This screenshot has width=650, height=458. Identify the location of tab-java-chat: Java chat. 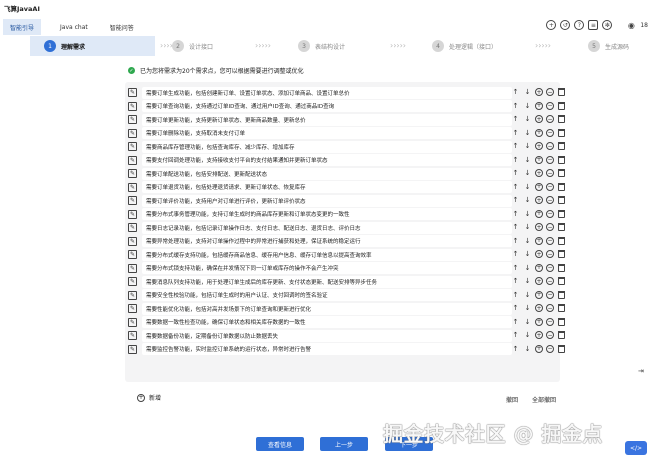
(74, 27).